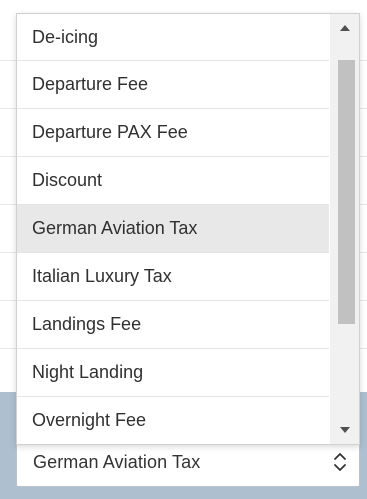 Image resolution: width=367 pixels, height=499 pixels. I want to click on list-item: Night Landing, so click(173, 373).